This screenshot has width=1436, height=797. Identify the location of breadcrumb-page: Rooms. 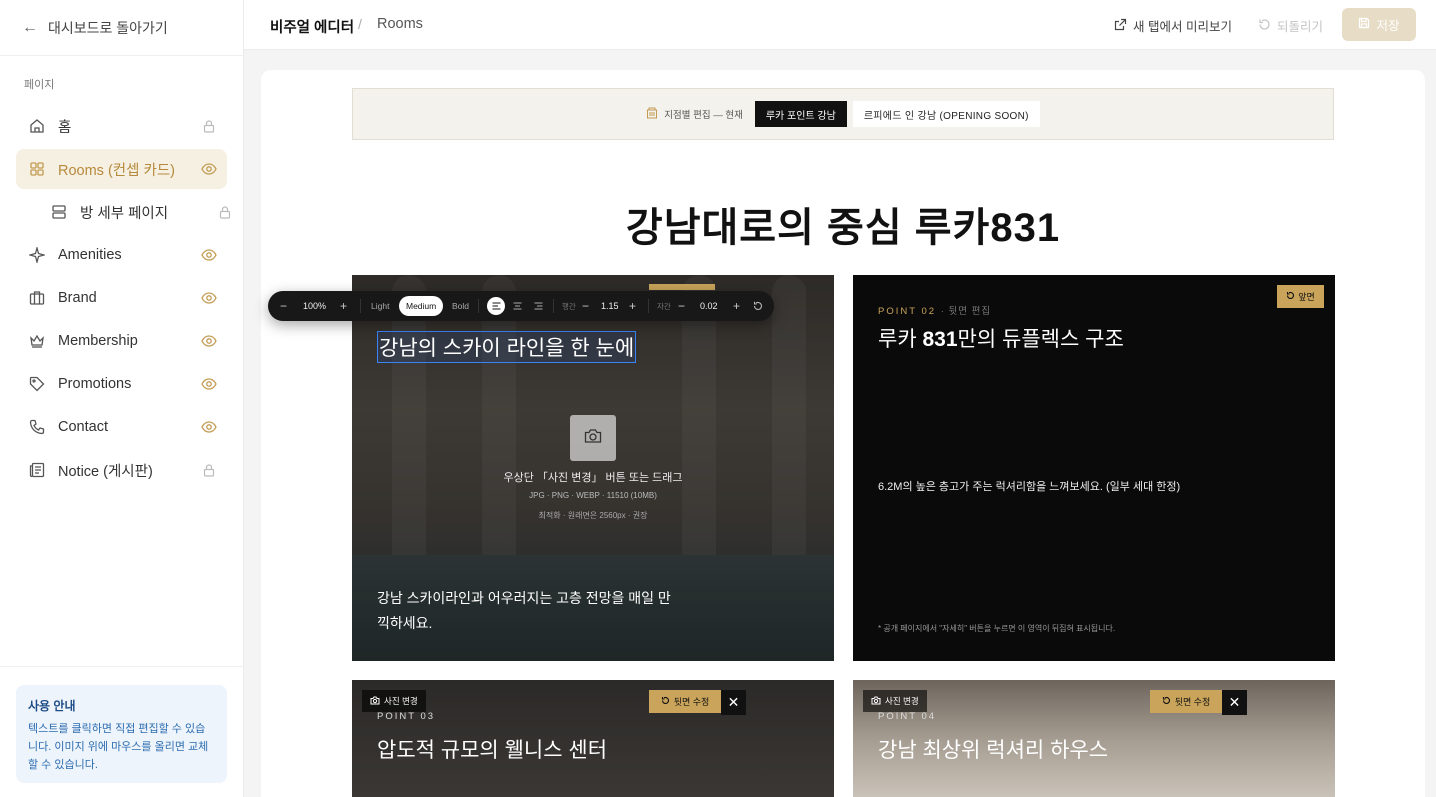
(400, 24).